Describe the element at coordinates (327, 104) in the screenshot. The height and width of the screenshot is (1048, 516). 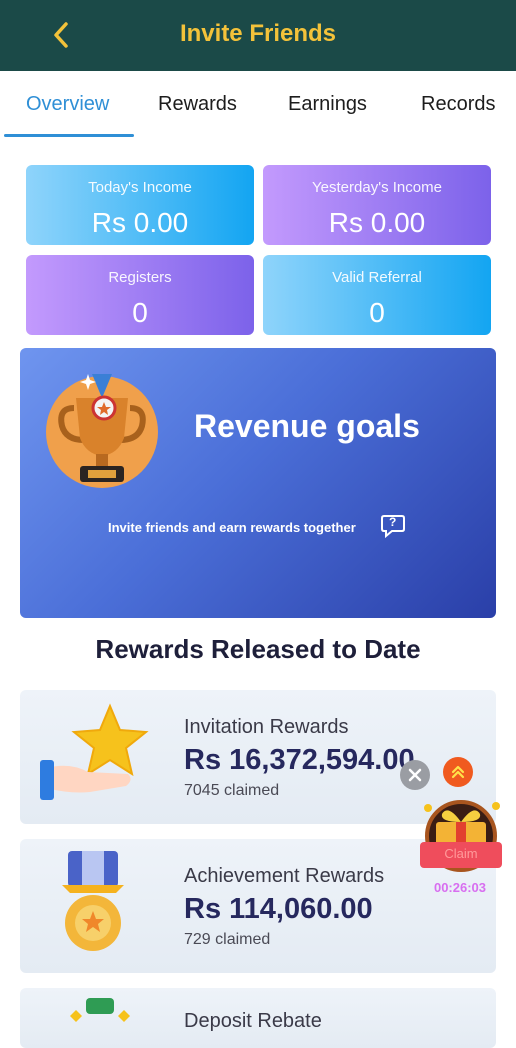
I see `tab-earnings: Earnings` at that location.